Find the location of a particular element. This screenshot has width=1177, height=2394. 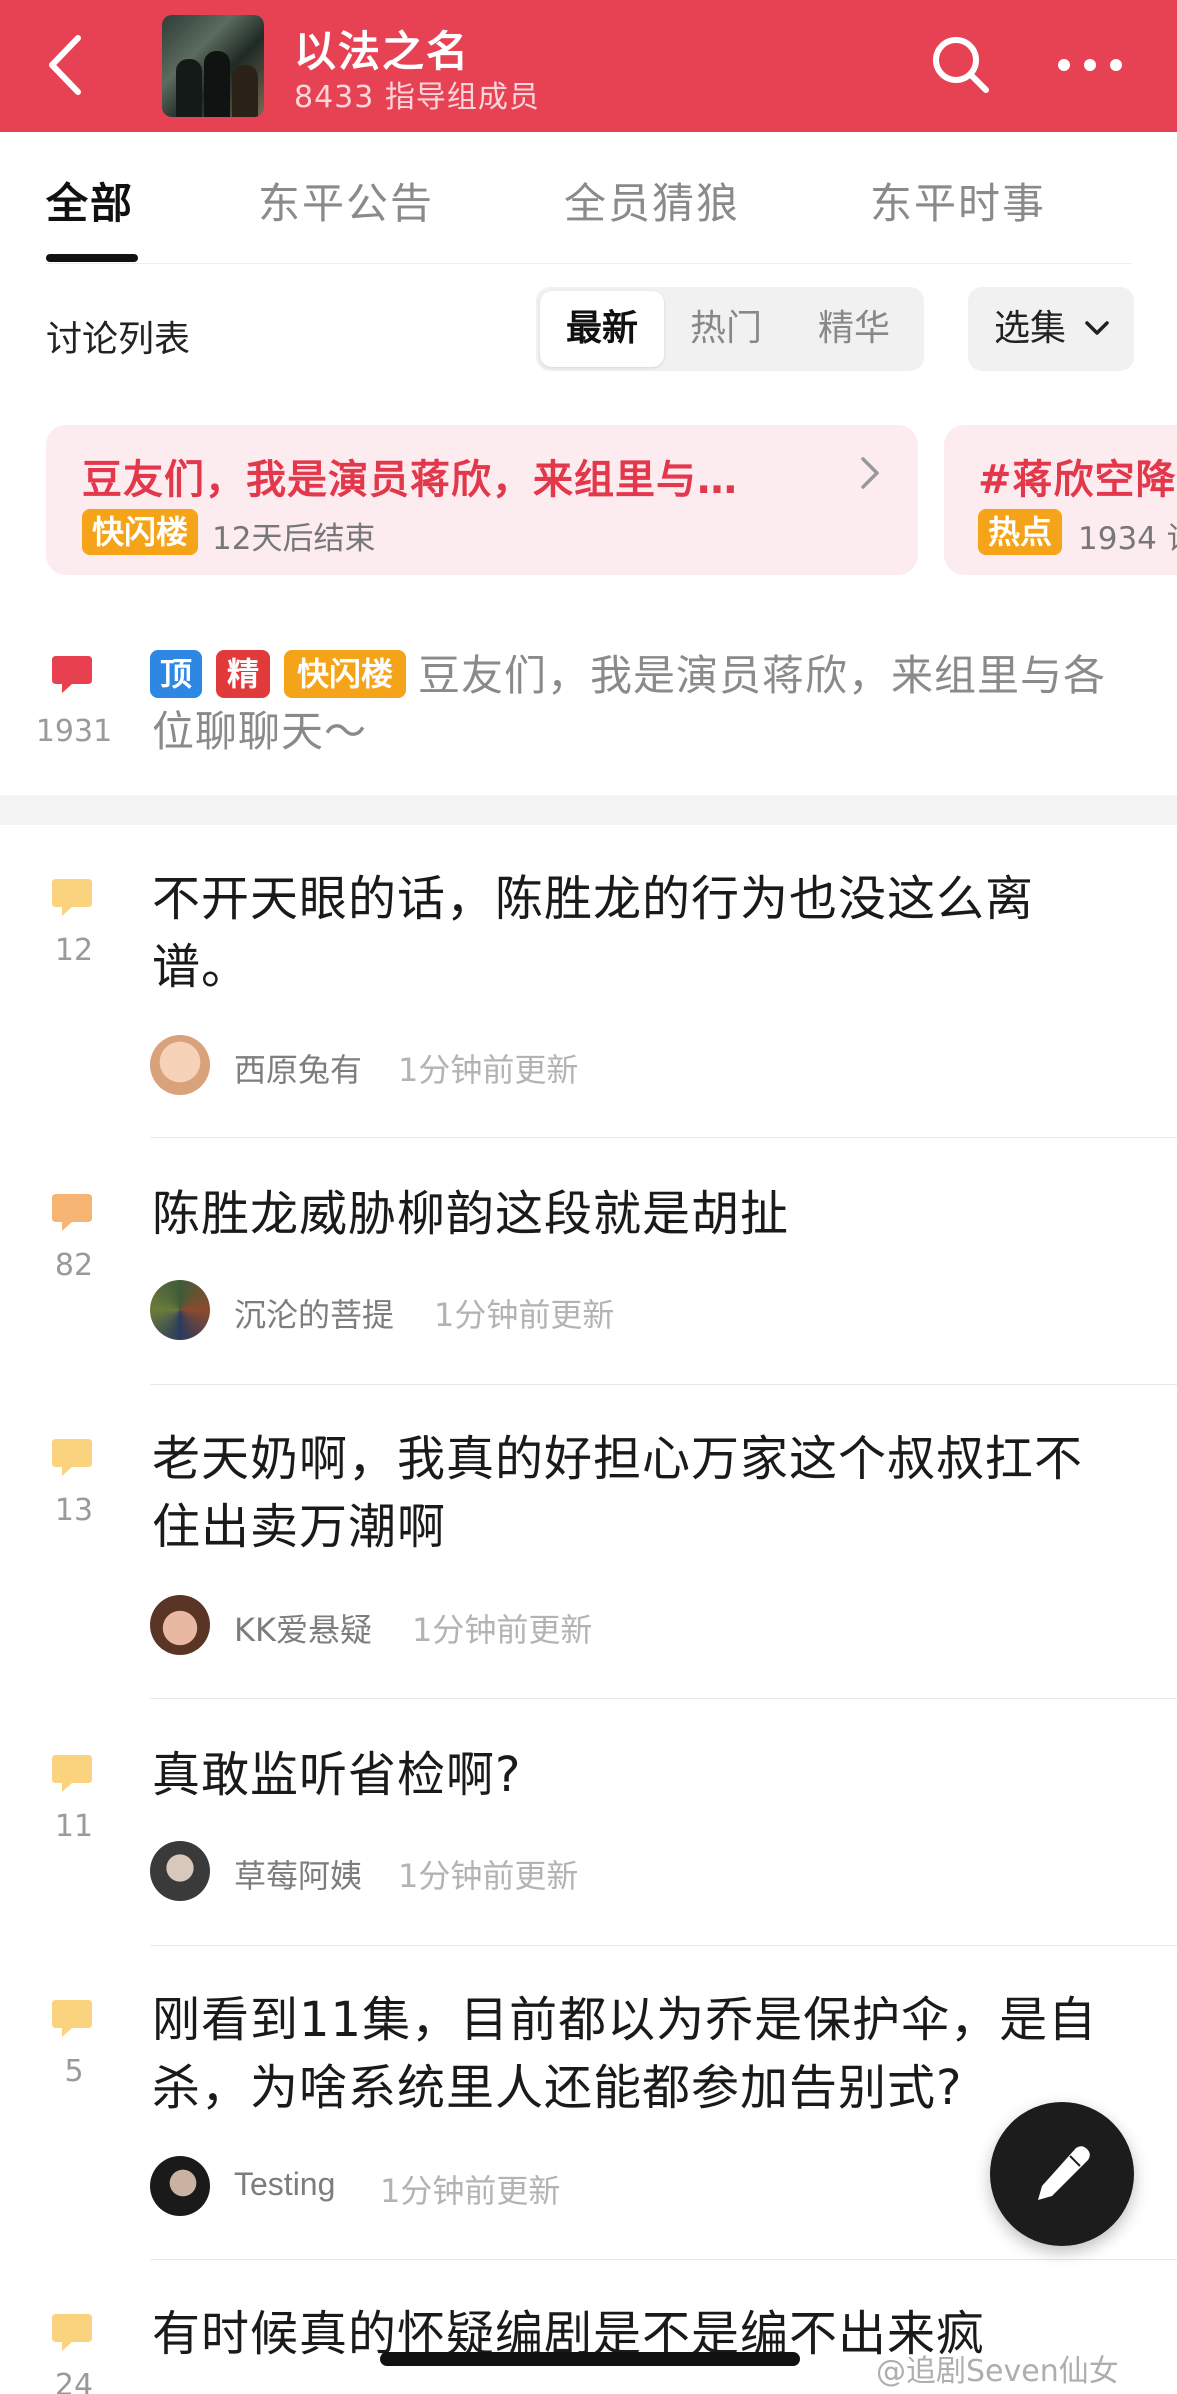

sort-segmented-control: 最新 热门 精华 is located at coordinates (730, 329).